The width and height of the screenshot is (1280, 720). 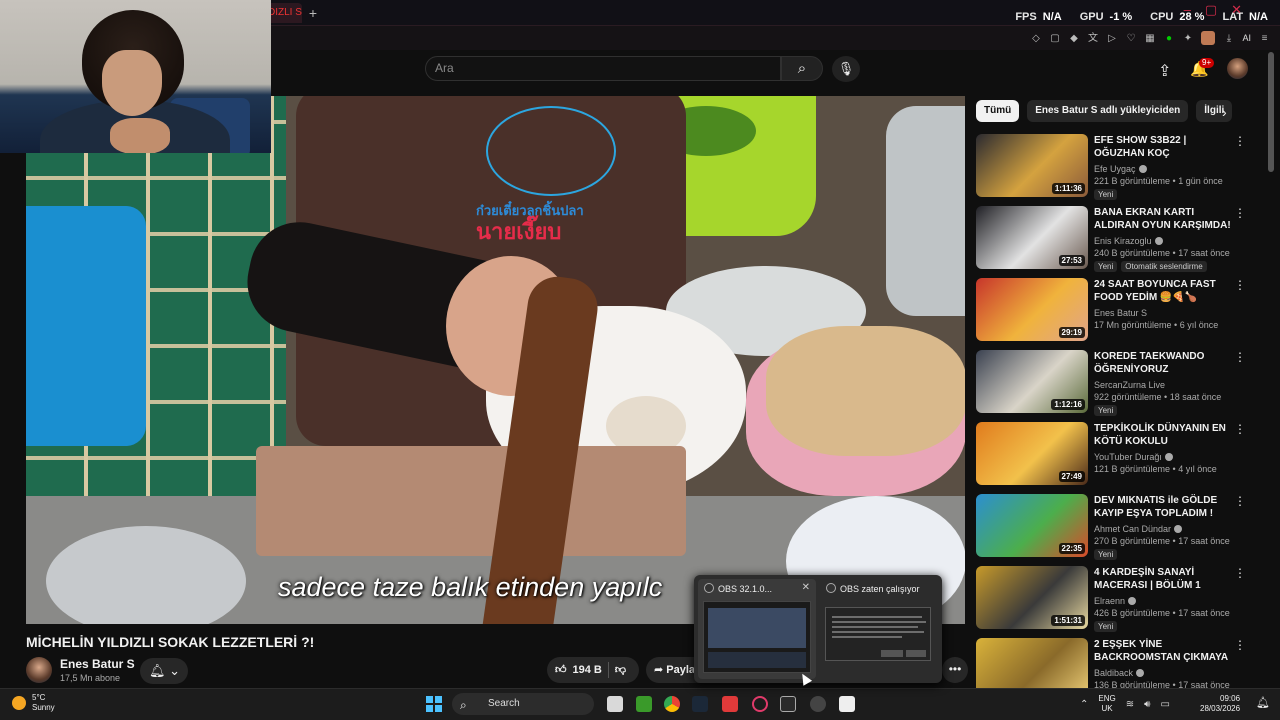 What do you see at coordinates (561, 670) in the screenshot?
I see `thumbs-up-icon: 👍︎` at bounding box center [561, 670].